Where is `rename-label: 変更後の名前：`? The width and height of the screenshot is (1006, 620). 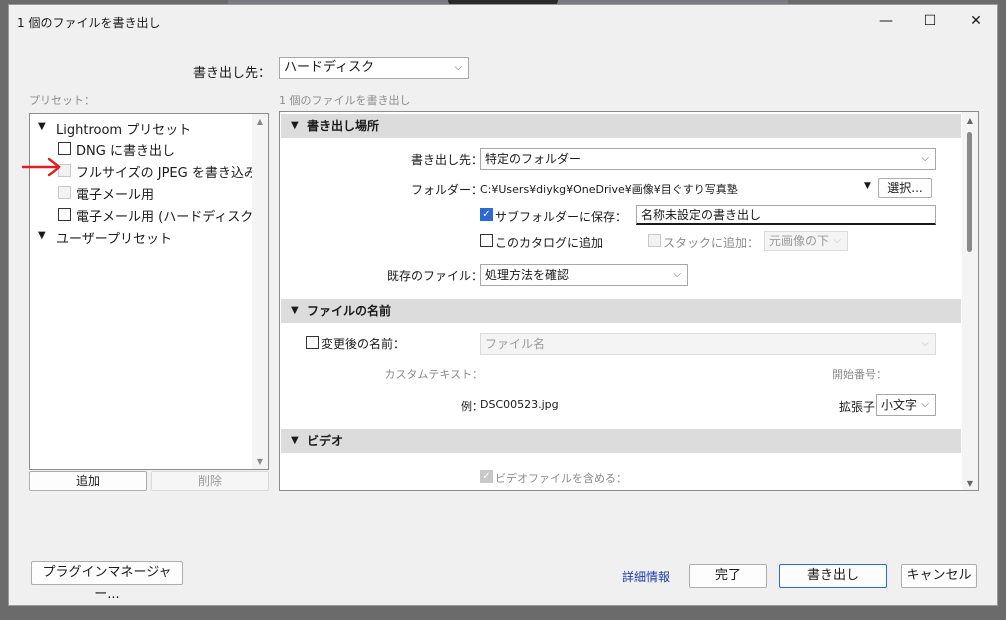
rename-label: 変更後の名前： is located at coordinates (363, 344).